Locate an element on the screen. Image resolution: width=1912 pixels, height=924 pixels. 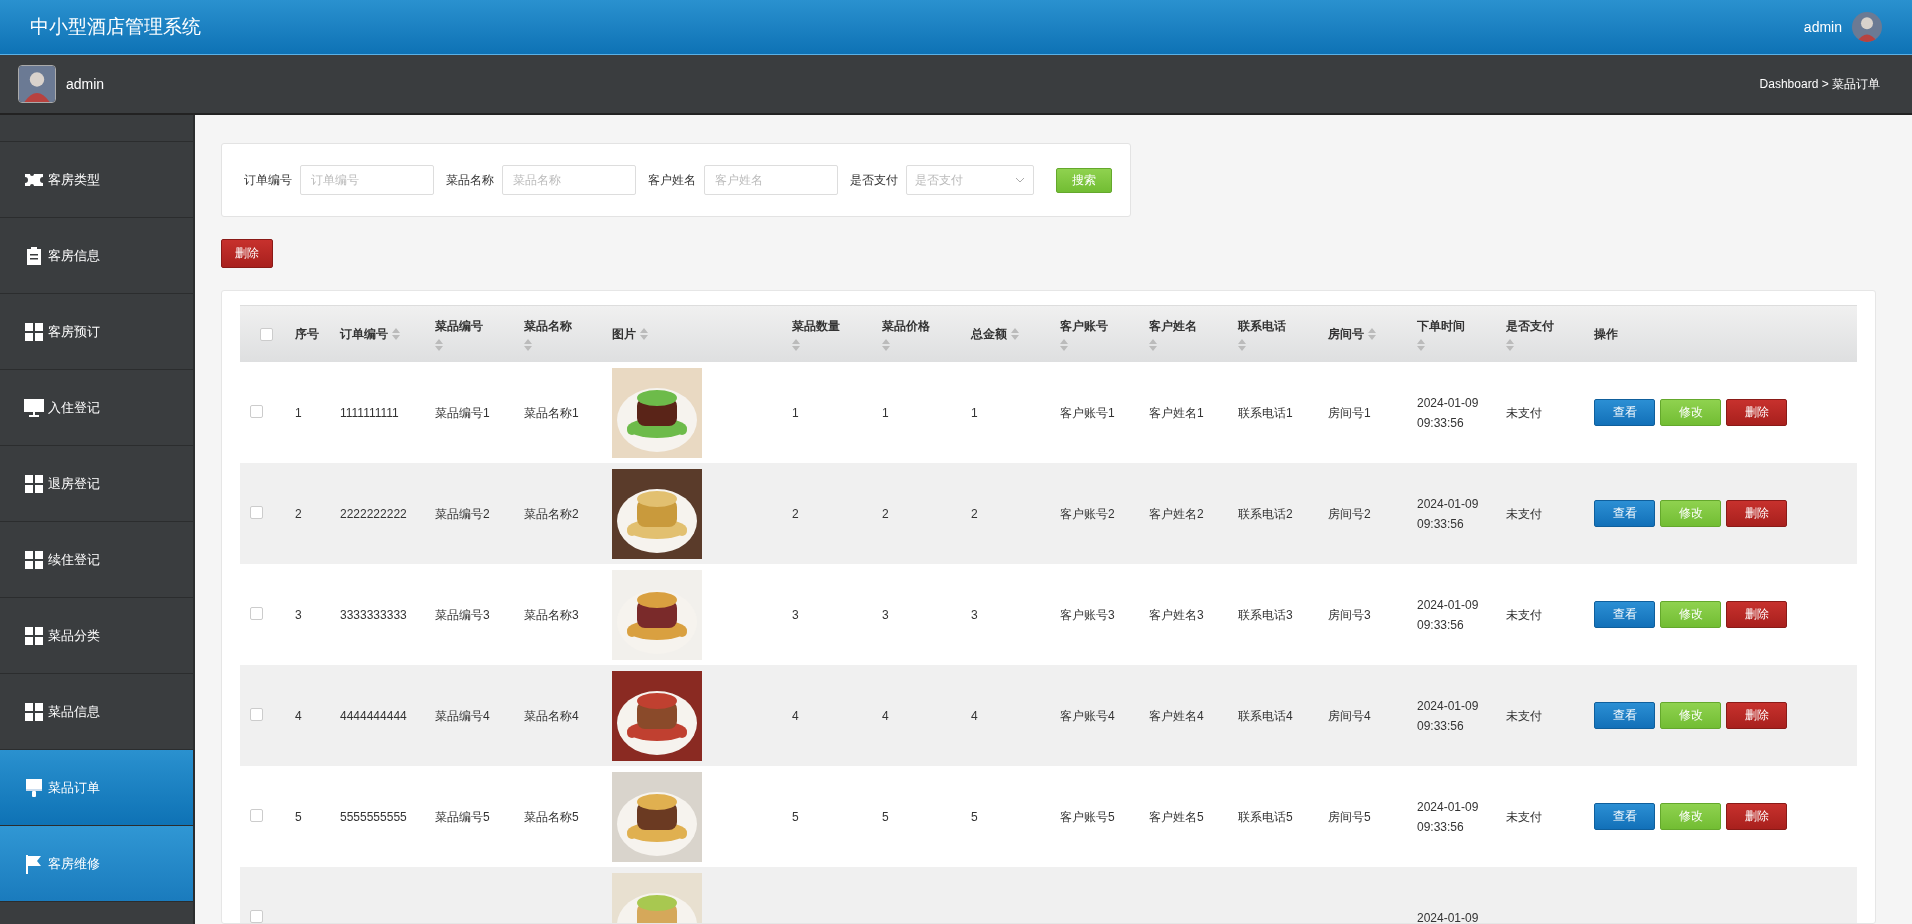
field-label: 客户姓名 is located at coordinates (672, 180).